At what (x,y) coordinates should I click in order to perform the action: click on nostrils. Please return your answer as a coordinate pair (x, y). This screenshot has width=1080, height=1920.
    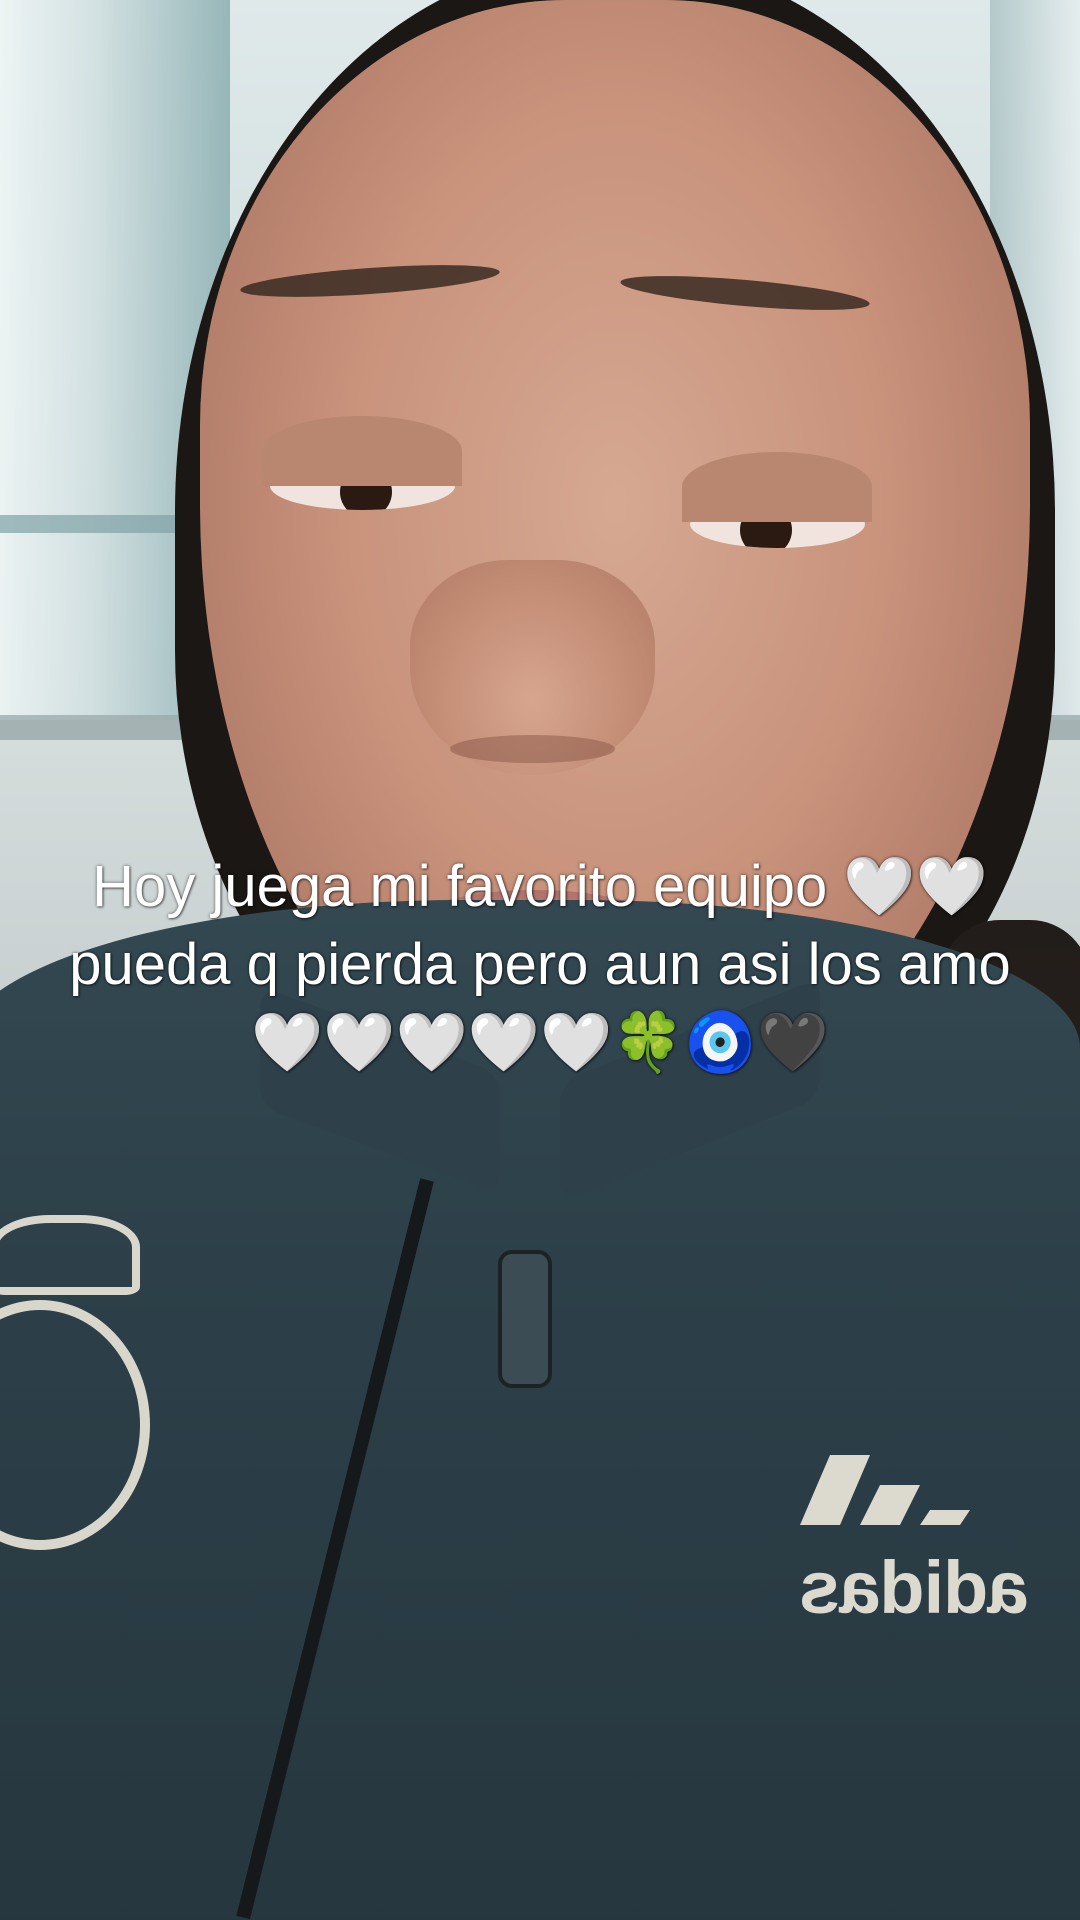
    Looking at the image, I should click on (532, 749).